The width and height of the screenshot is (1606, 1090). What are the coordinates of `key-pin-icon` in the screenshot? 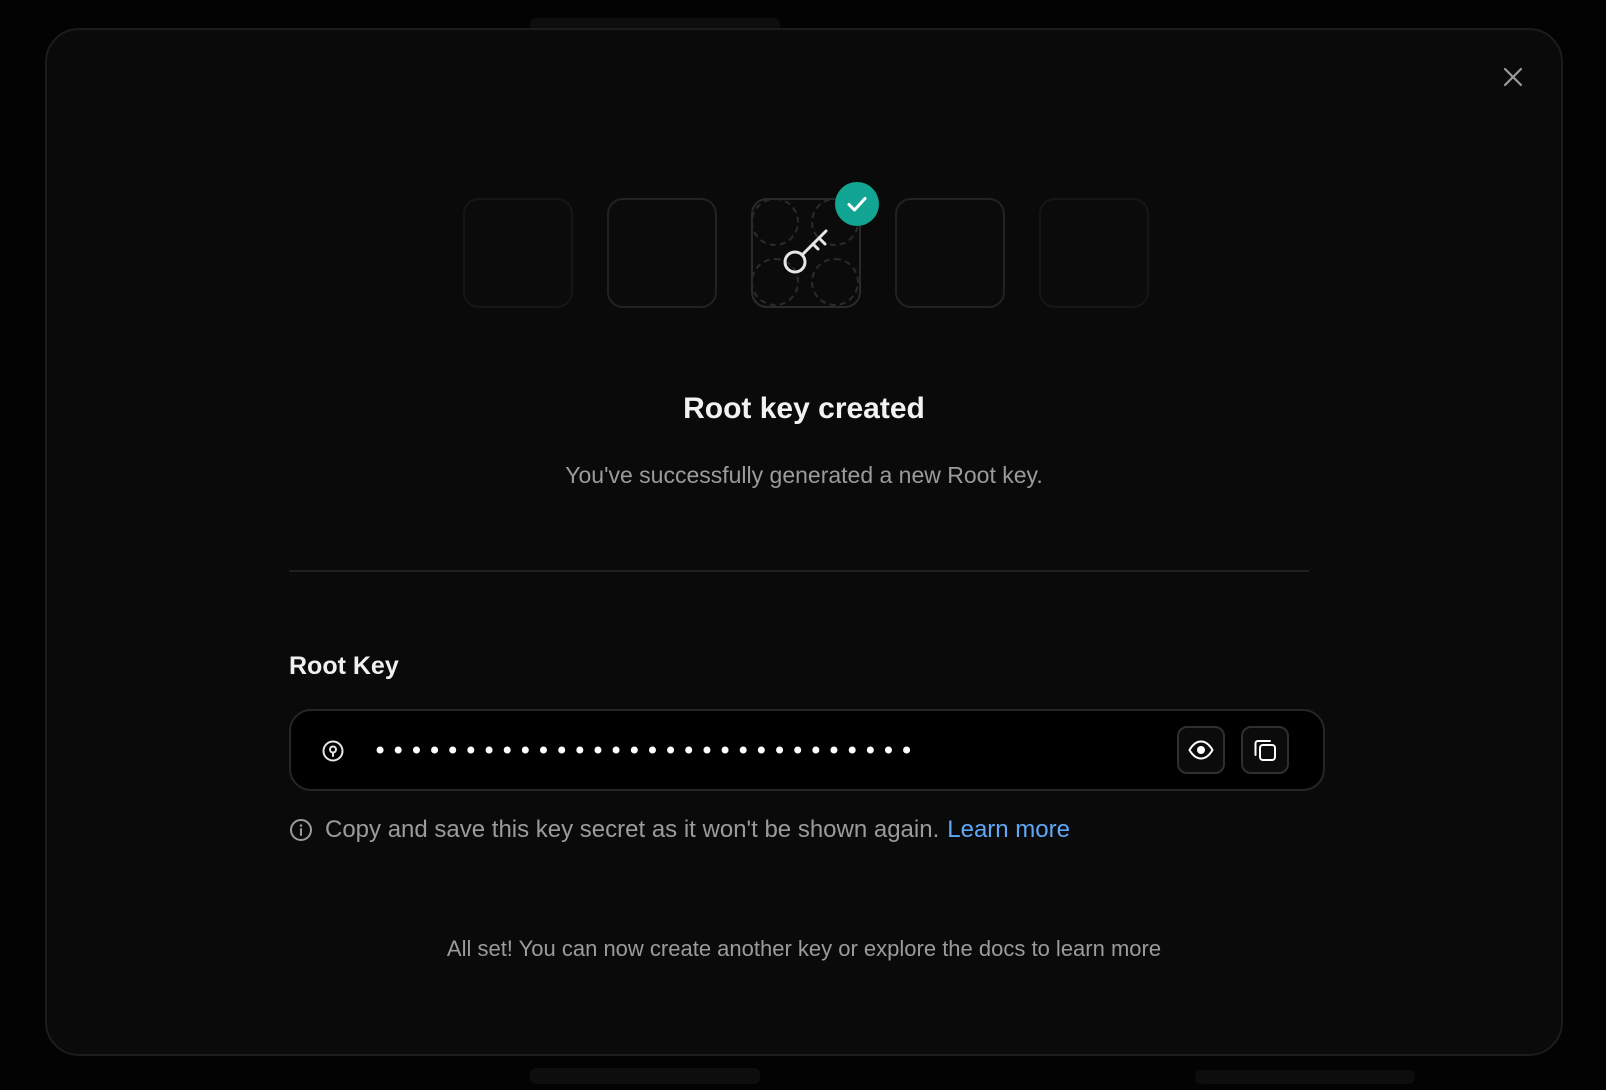 It's located at (333, 751).